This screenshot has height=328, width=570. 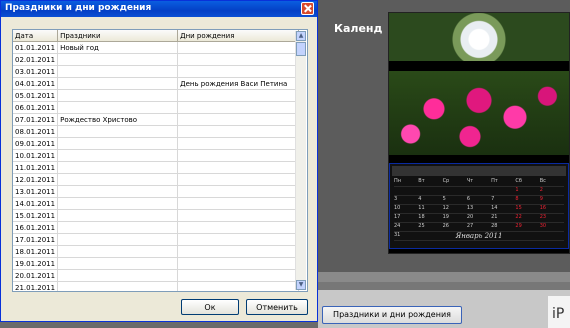 I want to click on table-row: 18.01.2011, so click(x=156, y=251).